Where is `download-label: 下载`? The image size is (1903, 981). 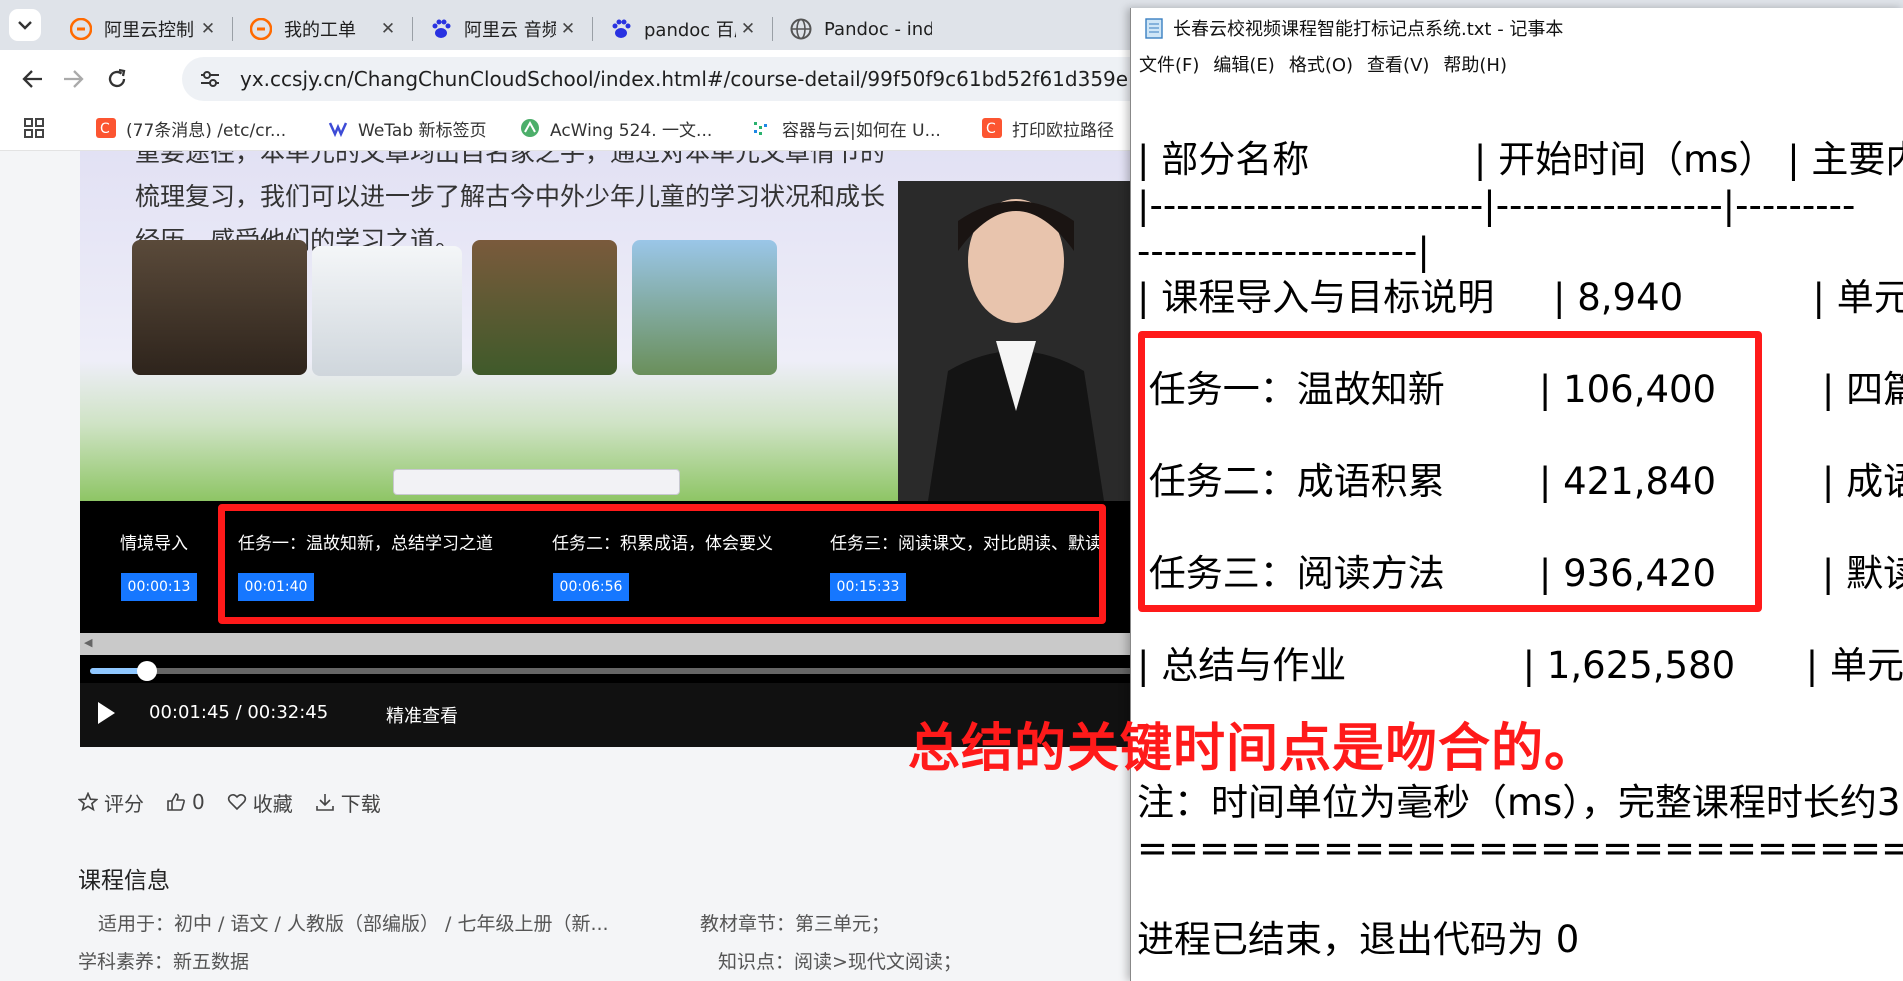
download-label: 下载 is located at coordinates (360, 803).